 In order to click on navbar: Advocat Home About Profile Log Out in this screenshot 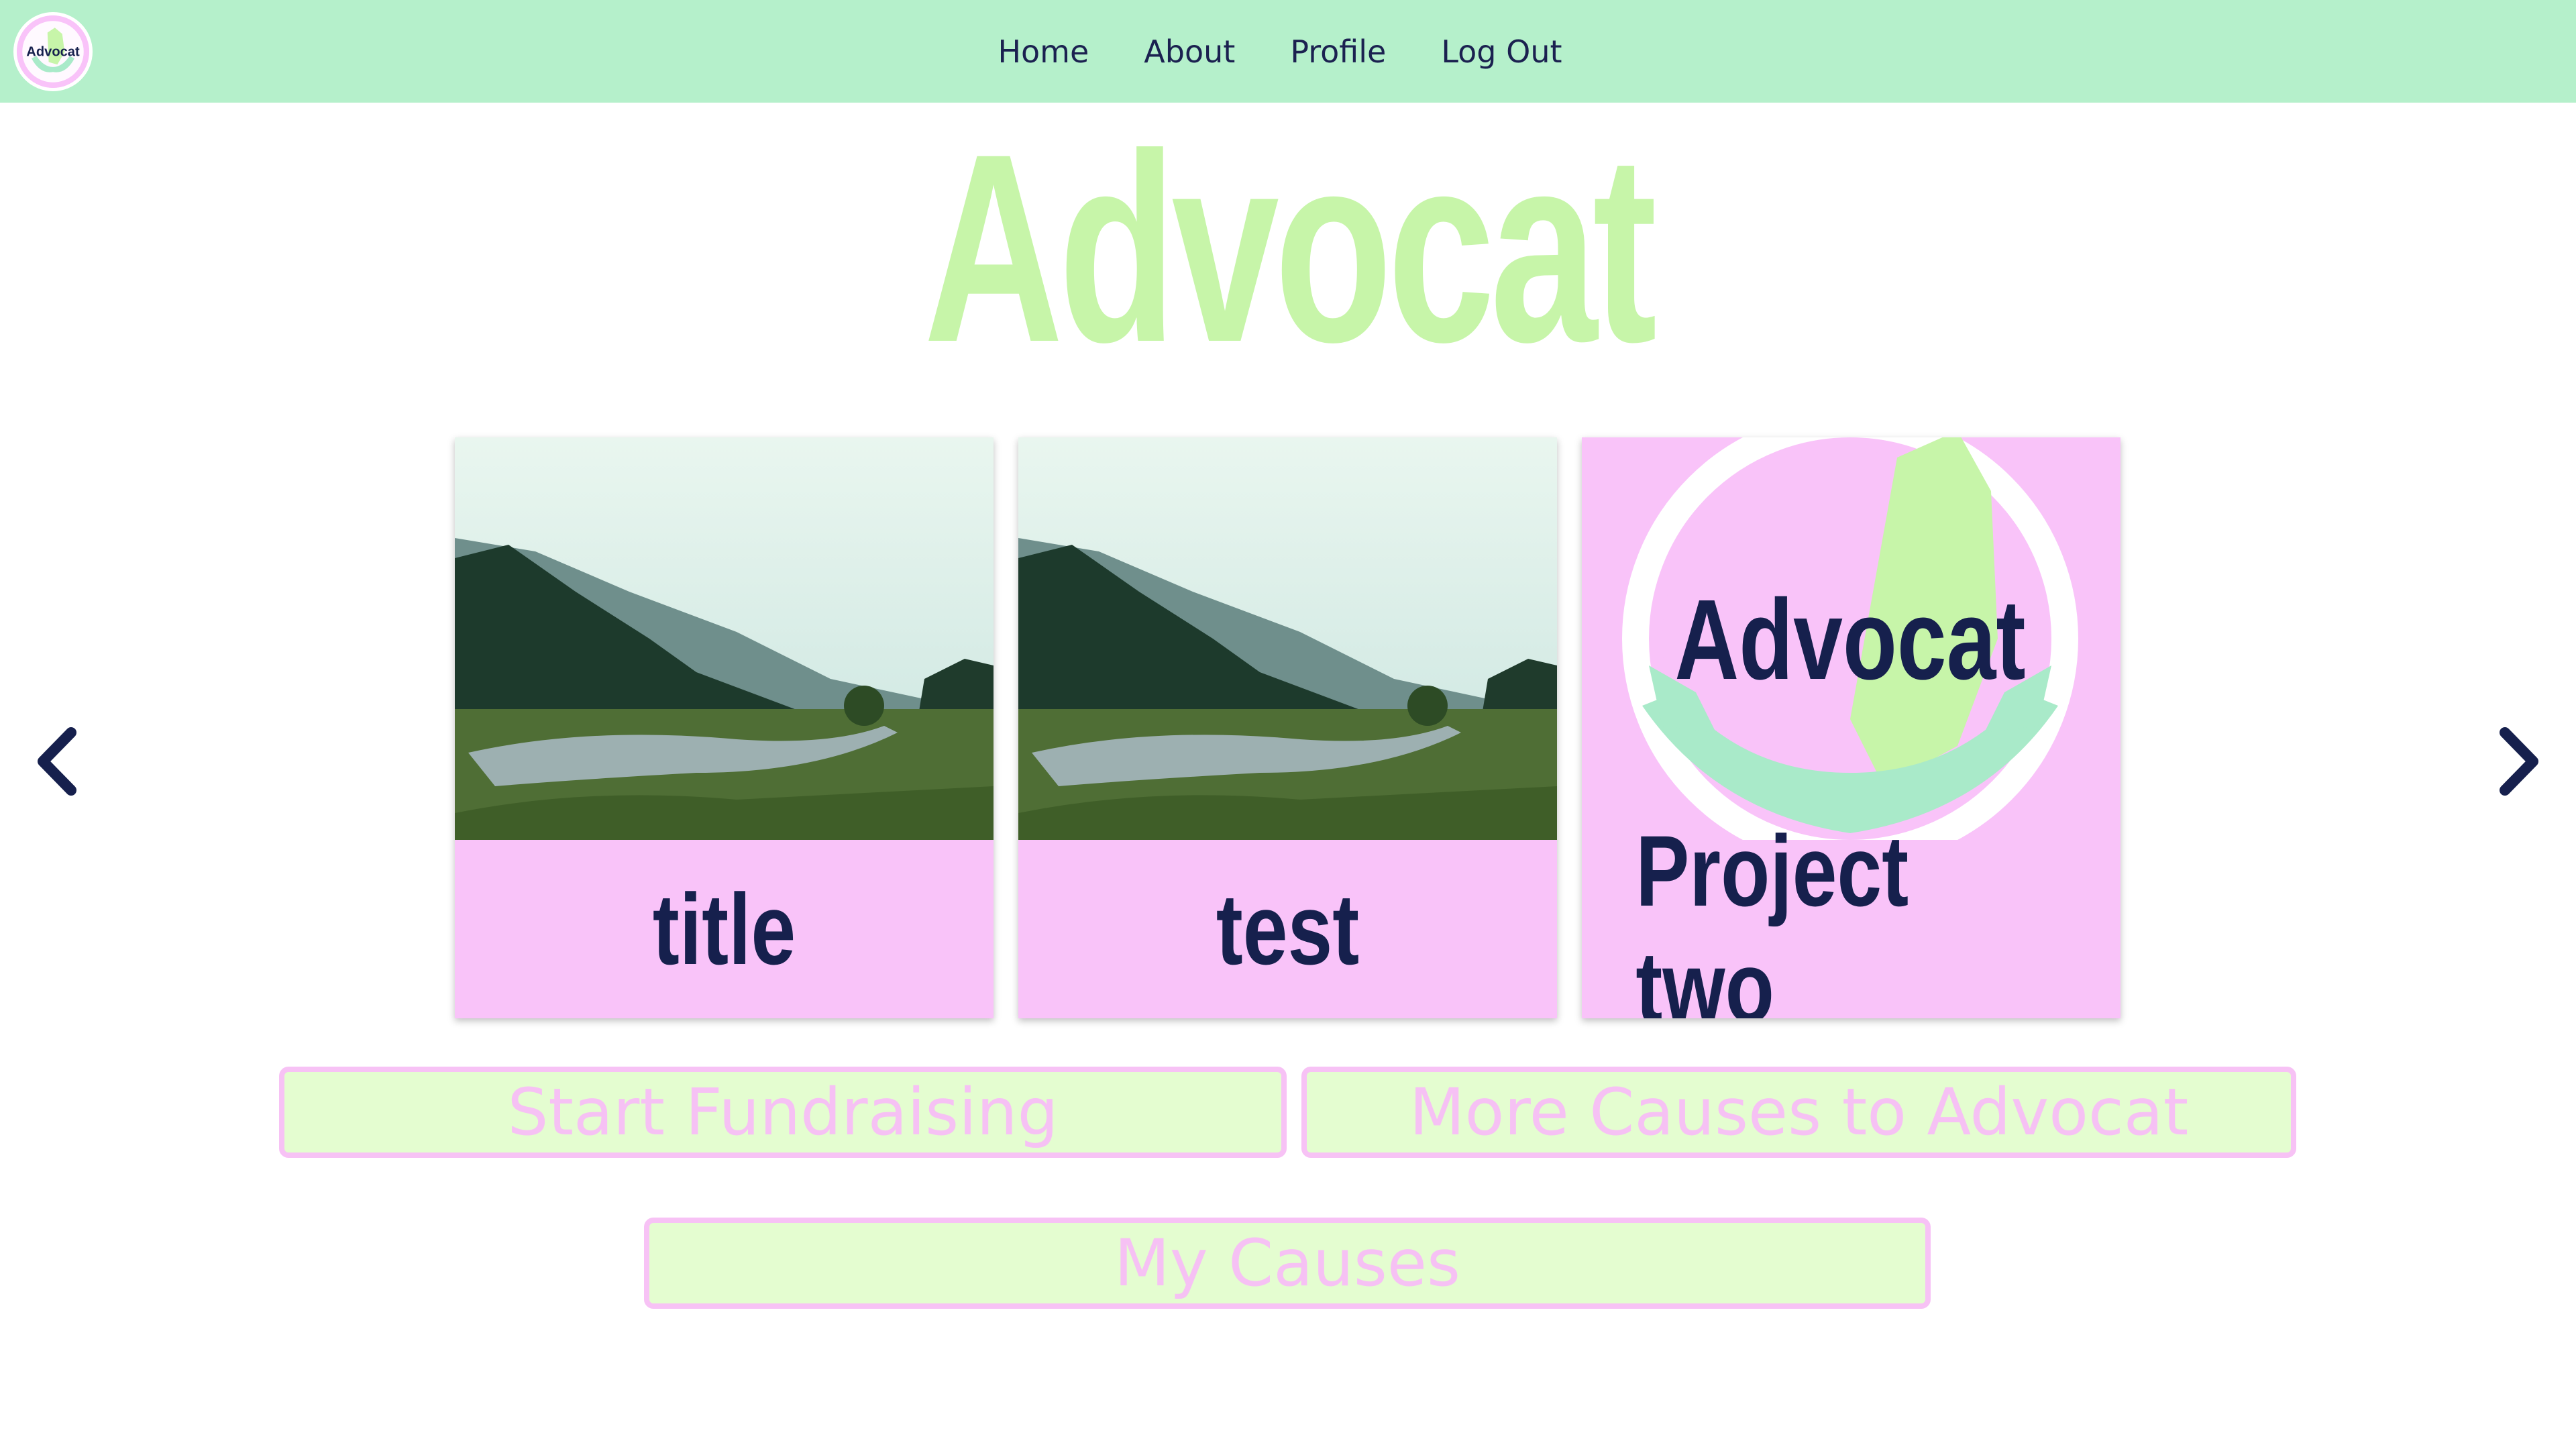, I will do `click(1288, 51)`.